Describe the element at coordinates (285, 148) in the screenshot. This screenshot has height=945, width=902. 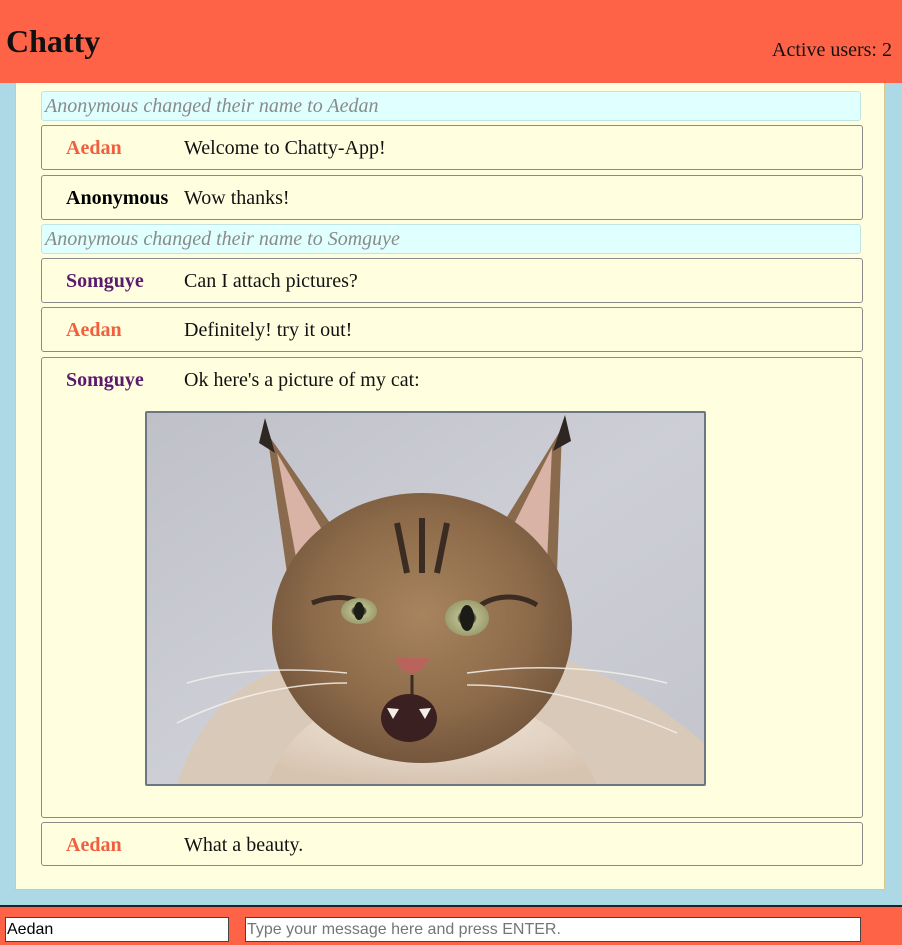
I see `message-content: Welcome to Chatty-App!` at that location.